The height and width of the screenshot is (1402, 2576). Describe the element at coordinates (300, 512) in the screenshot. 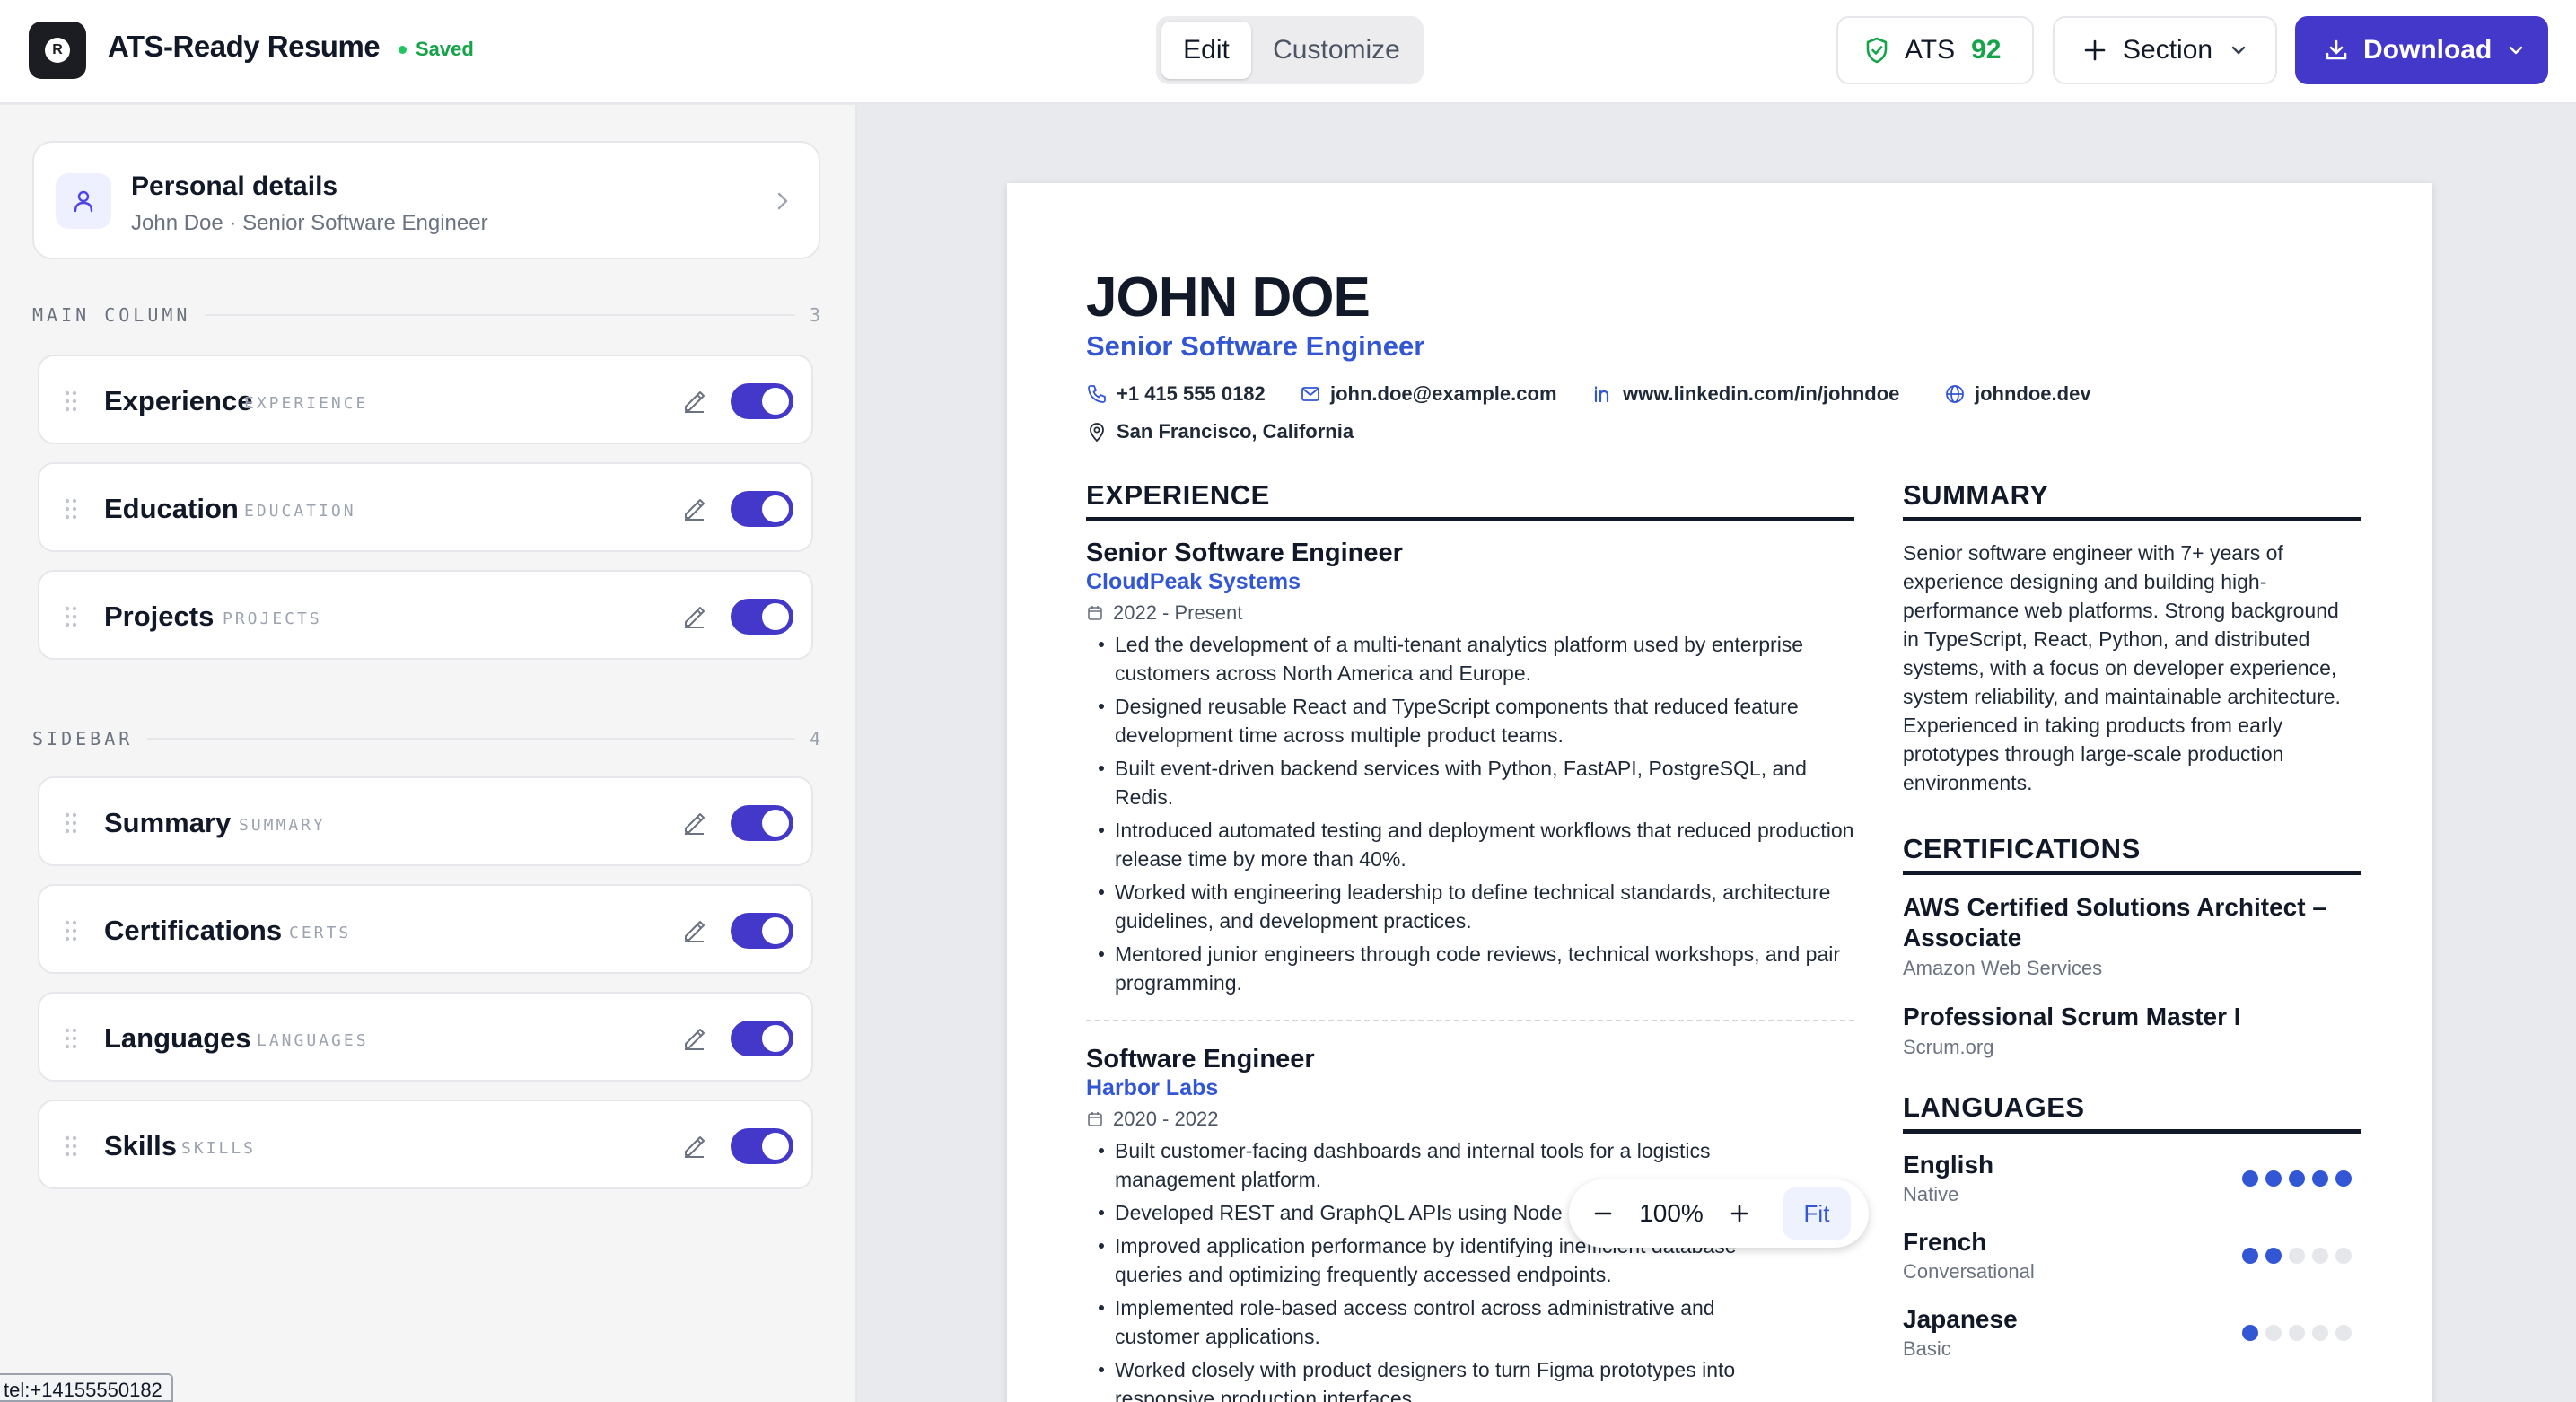

I see `section-tag: EDUCATION` at that location.